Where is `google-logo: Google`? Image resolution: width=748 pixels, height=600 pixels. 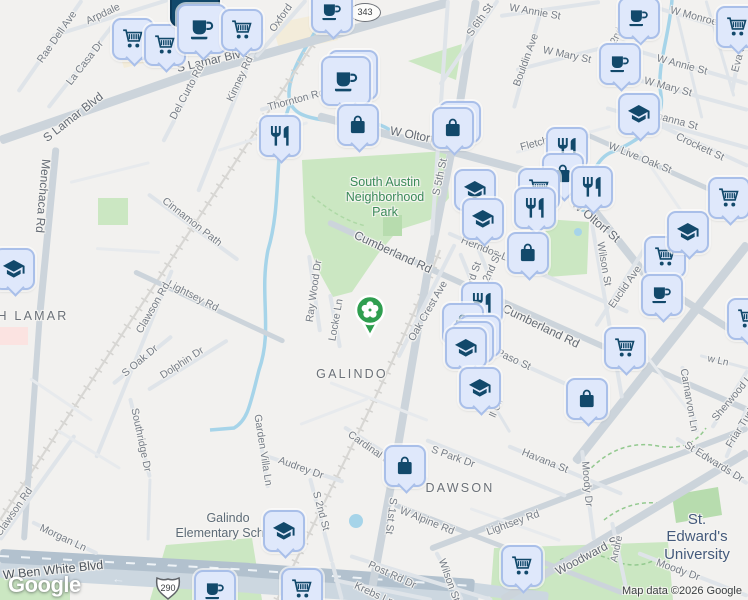
google-logo: Google is located at coordinates (44, 585).